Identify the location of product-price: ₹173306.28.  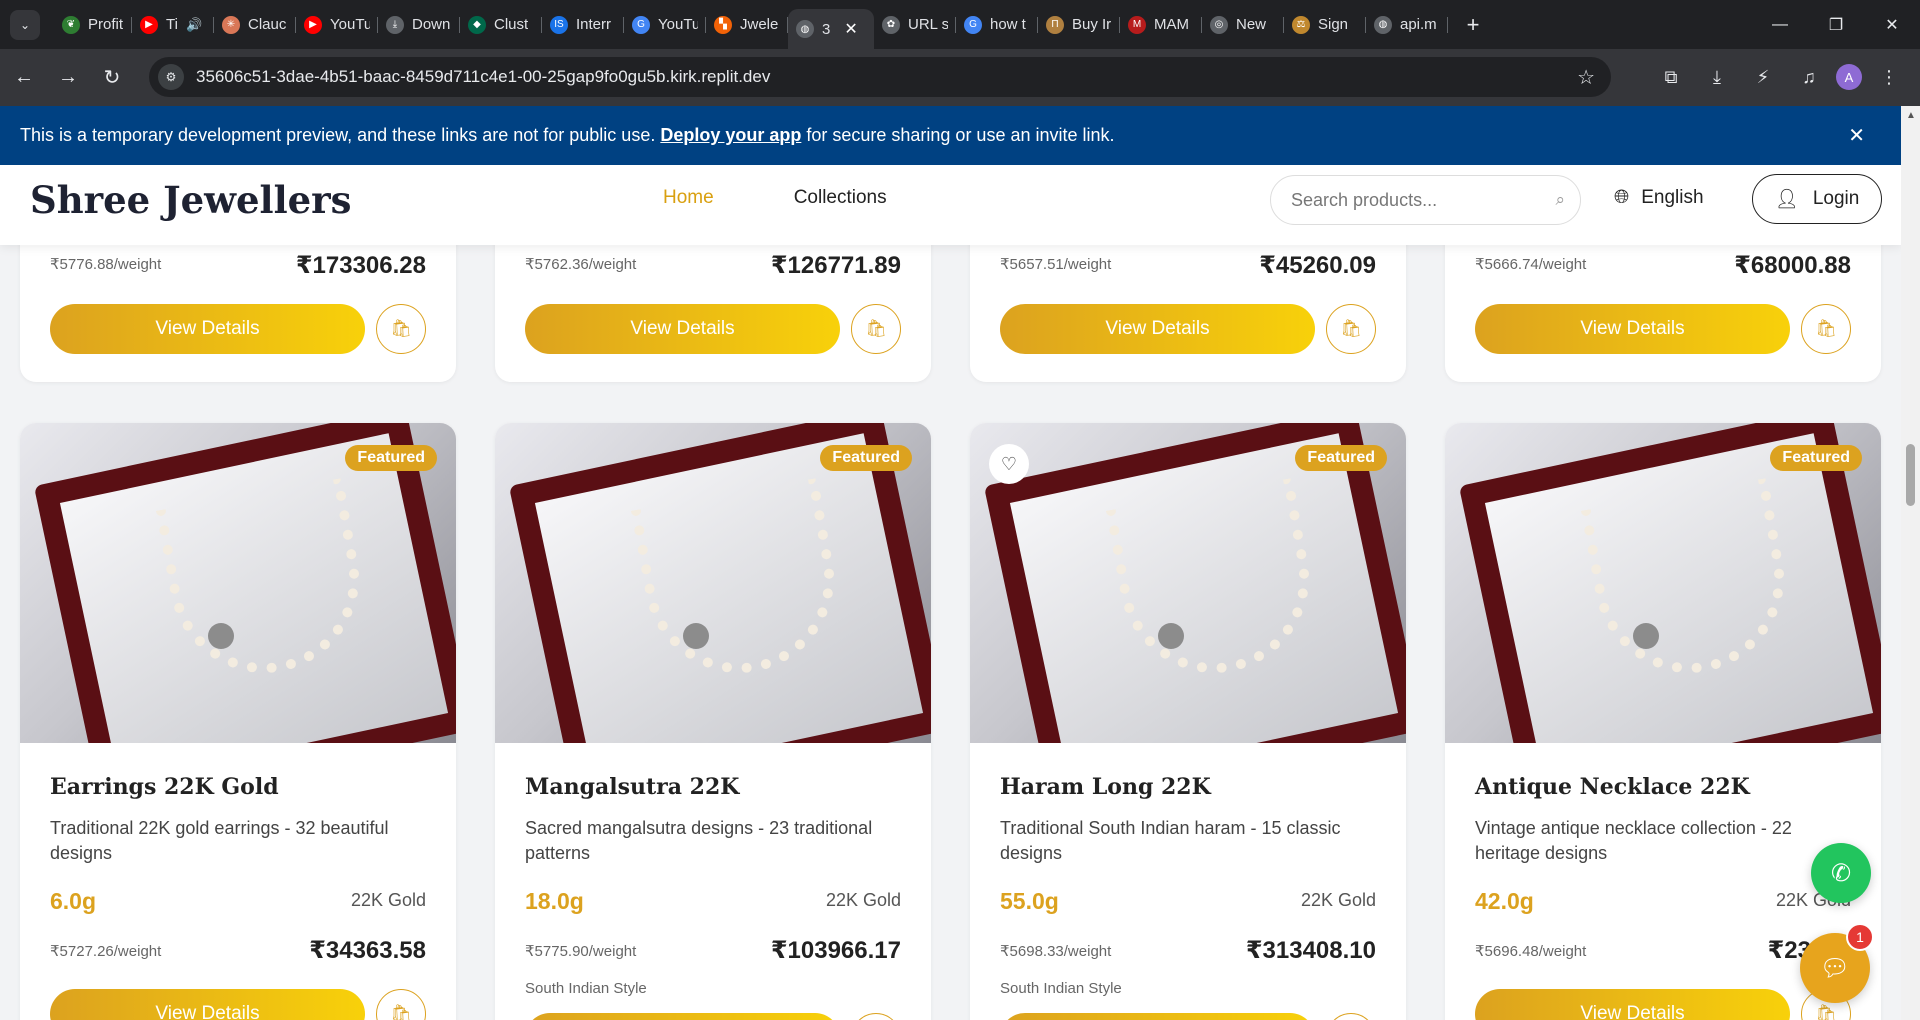
(360, 265).